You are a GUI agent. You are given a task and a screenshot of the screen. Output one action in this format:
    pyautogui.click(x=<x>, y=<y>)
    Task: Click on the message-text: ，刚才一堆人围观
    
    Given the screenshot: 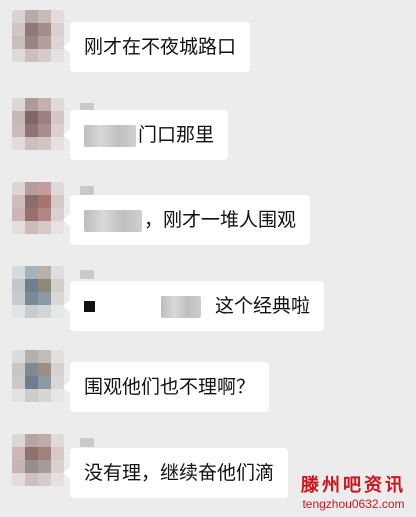 What is the action you would take?
    pyautogui.click(x=220, y=220)
    